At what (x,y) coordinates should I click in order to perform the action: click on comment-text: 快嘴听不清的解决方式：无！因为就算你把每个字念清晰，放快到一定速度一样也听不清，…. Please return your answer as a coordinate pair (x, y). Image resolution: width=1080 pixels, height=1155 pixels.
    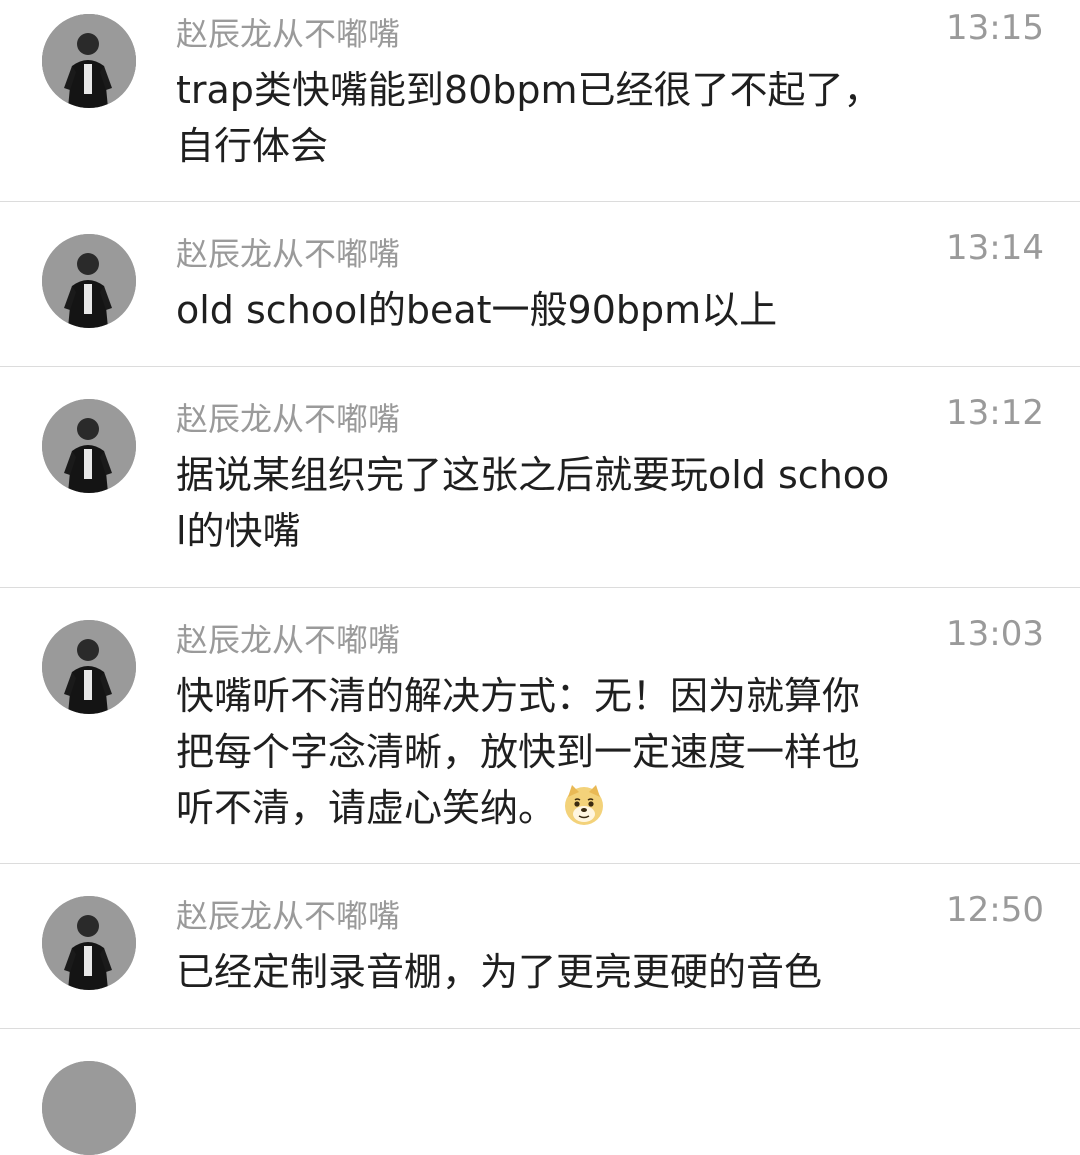
    Looking at the image, I should click on (518, 752).